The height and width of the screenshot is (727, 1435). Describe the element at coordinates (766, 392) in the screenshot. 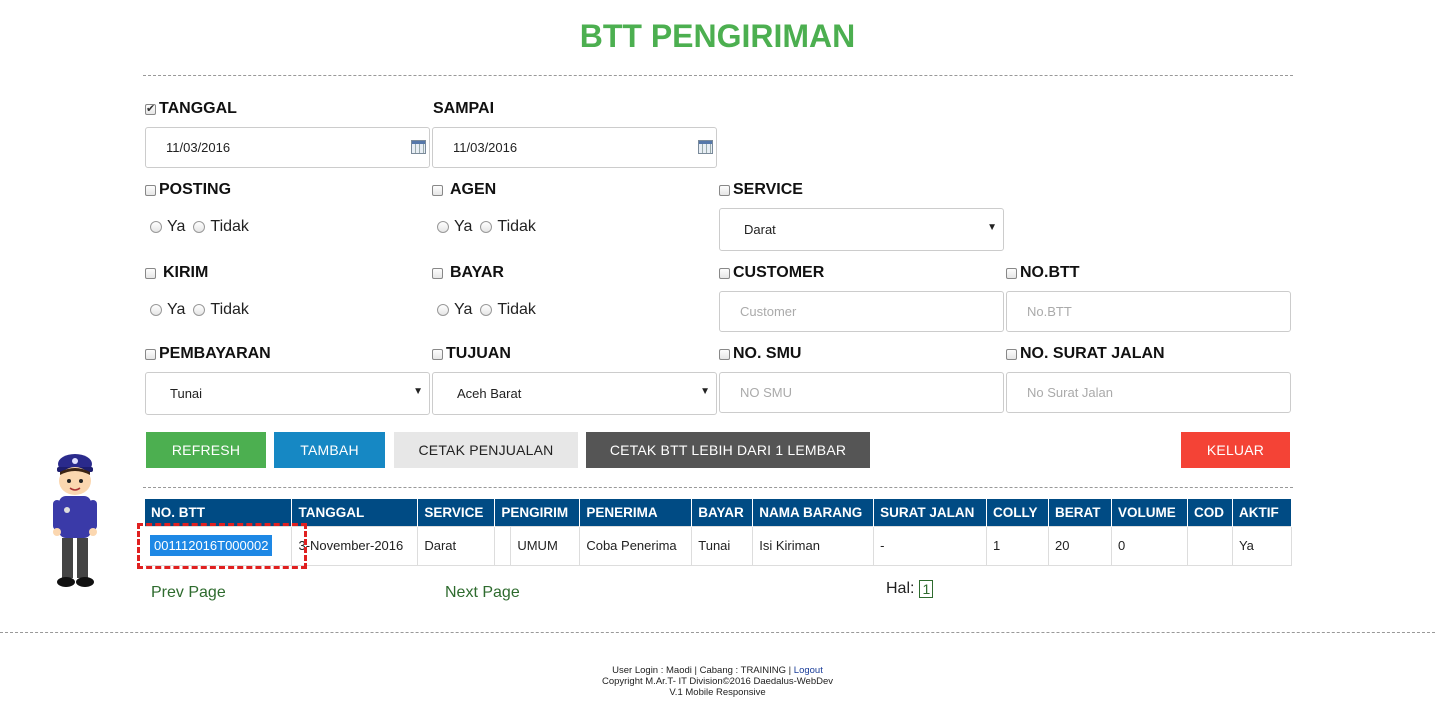

I see `no-smu-placeholder: NO SMU` at that location.